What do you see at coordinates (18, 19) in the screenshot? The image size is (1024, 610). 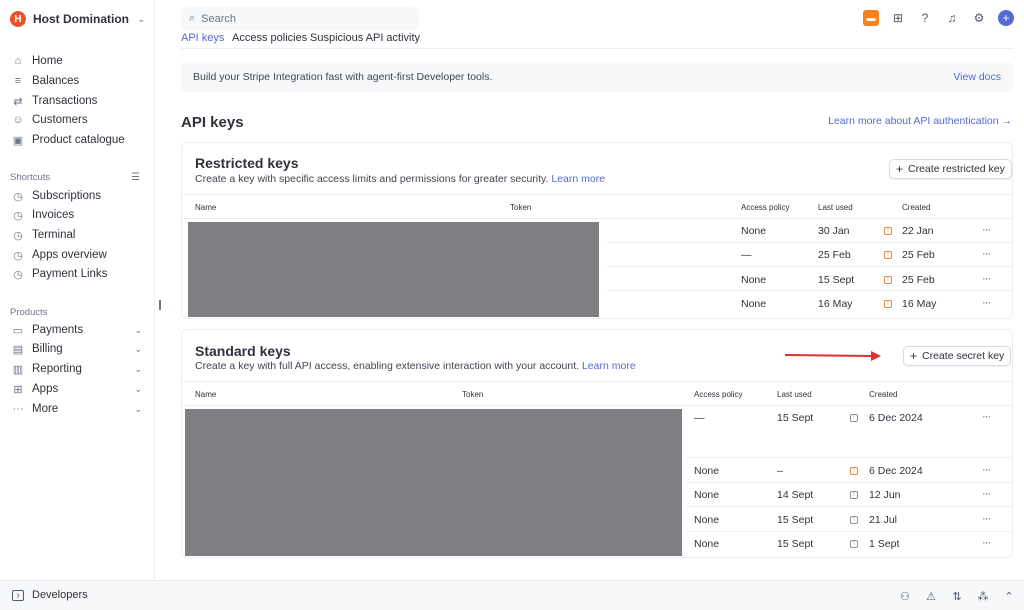 I see `account-logo: H` at bounding box center [18, 19].